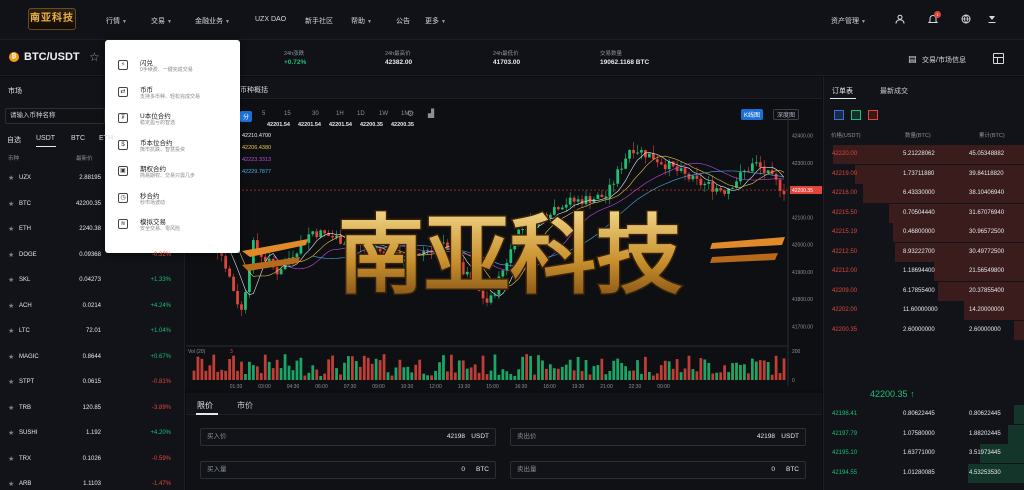  I want to click on timeframe-2: 15, so click(287, 114).